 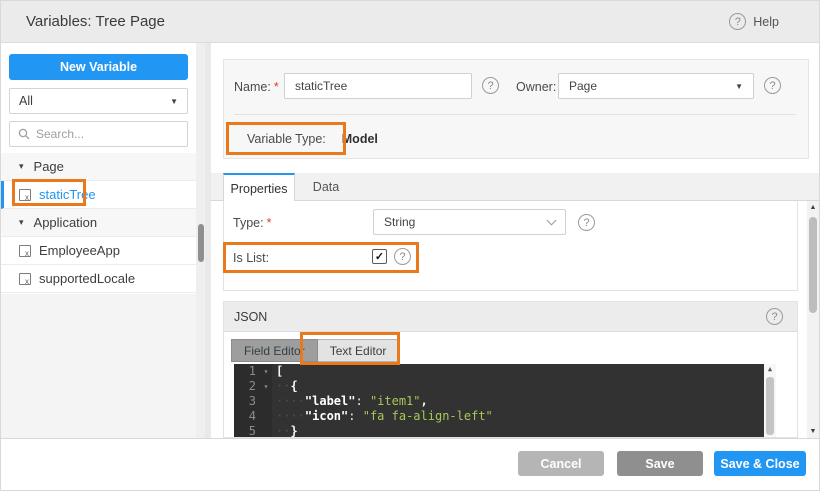 What do you see at coordinates (586, 222) in the screenshot?
I see `type-help-icon: ?` at bounding box center [586, 222].